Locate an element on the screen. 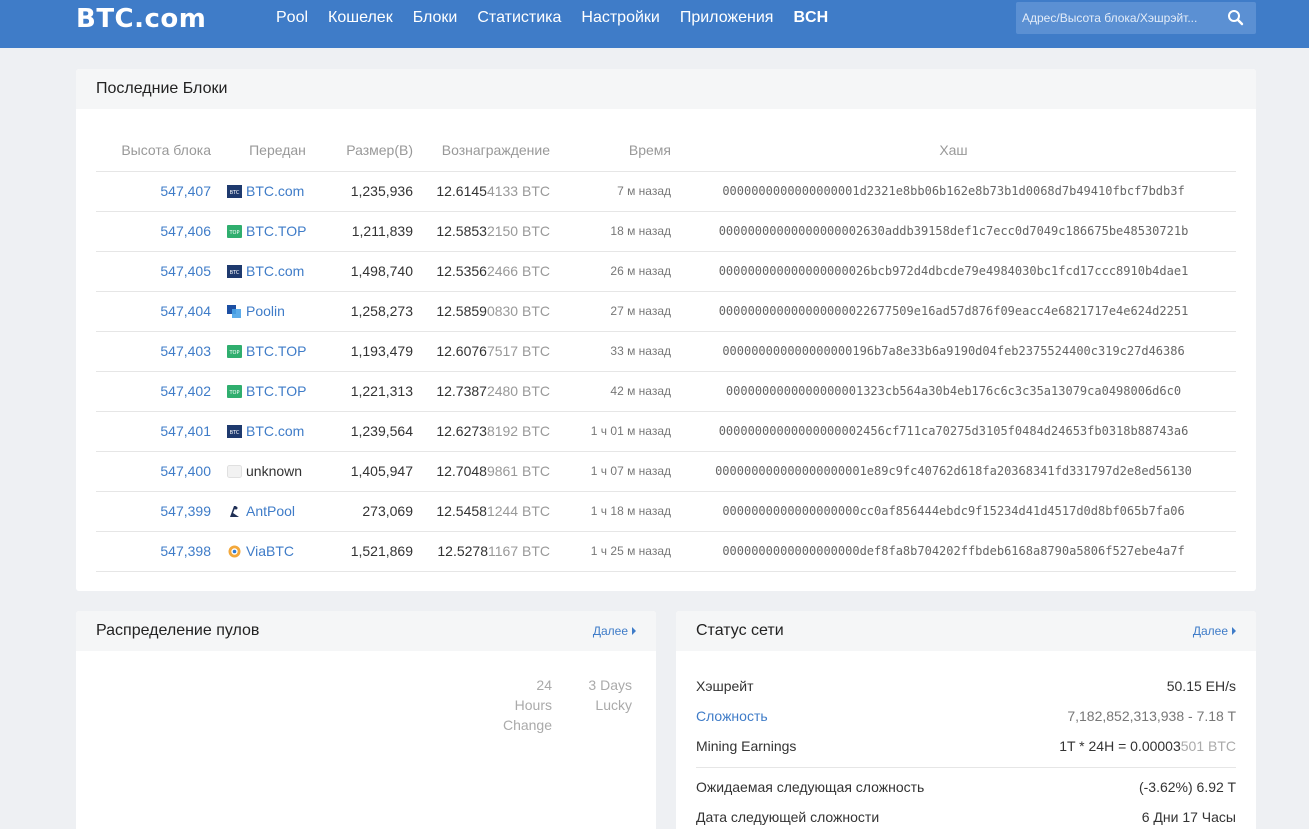  block-time: 27 м назад is located at coordinates (610, 310).